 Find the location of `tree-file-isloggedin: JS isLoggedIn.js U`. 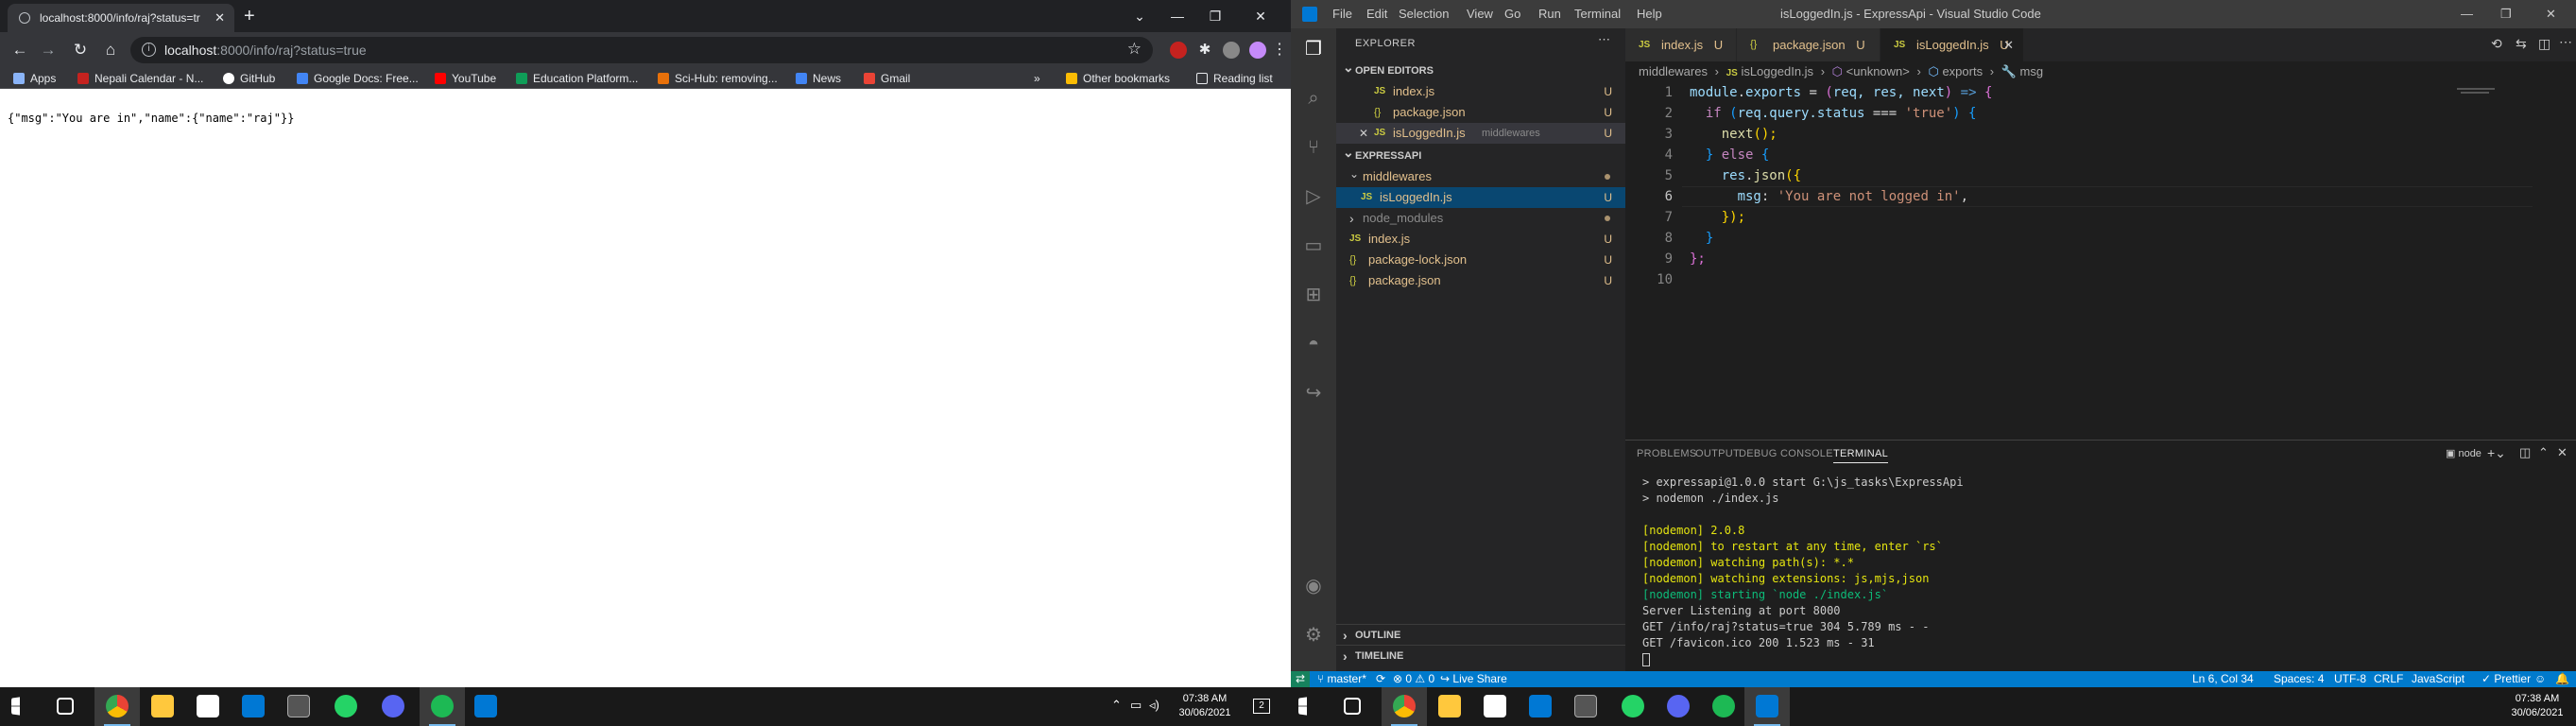

tree-file-isloggedin: JS isLoggedIn.js U is located at coordinates (1480, 197).